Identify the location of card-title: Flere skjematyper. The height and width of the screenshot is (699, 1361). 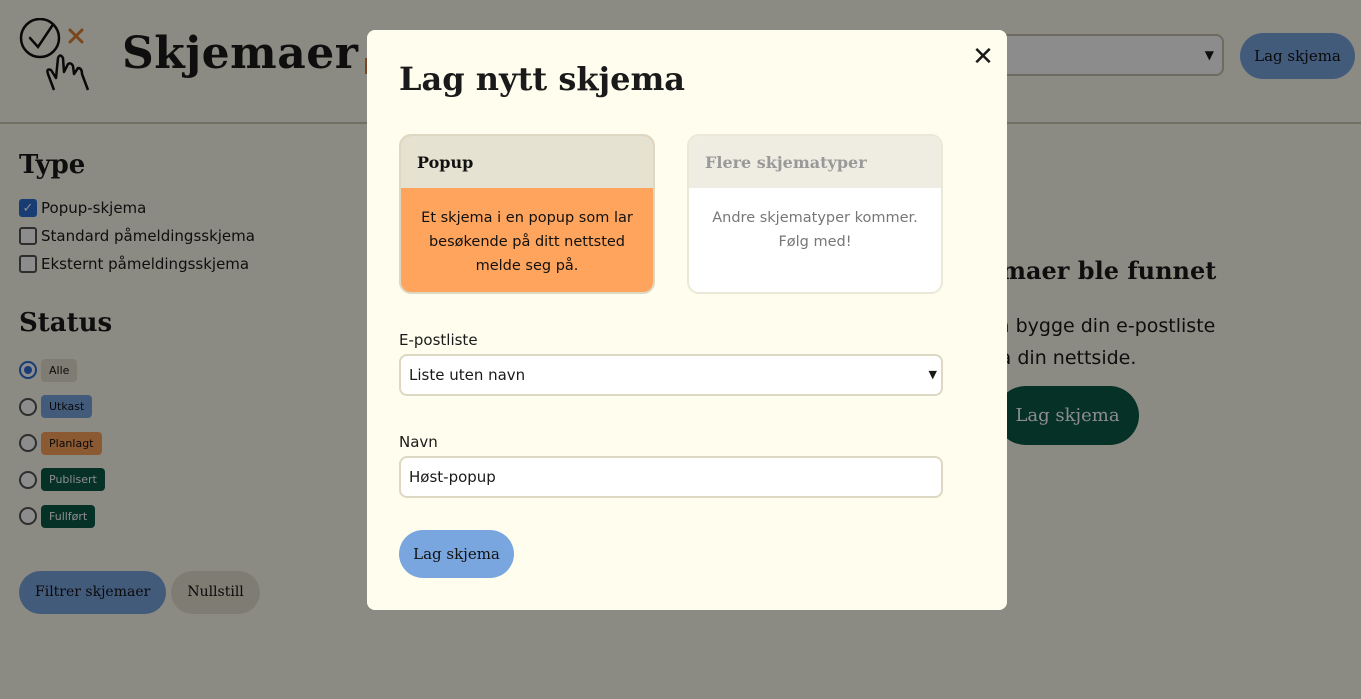
(815, 162).